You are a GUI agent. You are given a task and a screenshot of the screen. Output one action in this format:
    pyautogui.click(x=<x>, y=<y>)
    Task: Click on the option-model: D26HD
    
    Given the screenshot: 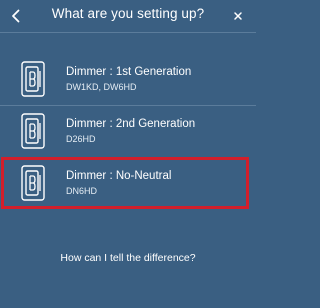 What is the action you would take?
    pyautogui.click(x=81, y=139)
    